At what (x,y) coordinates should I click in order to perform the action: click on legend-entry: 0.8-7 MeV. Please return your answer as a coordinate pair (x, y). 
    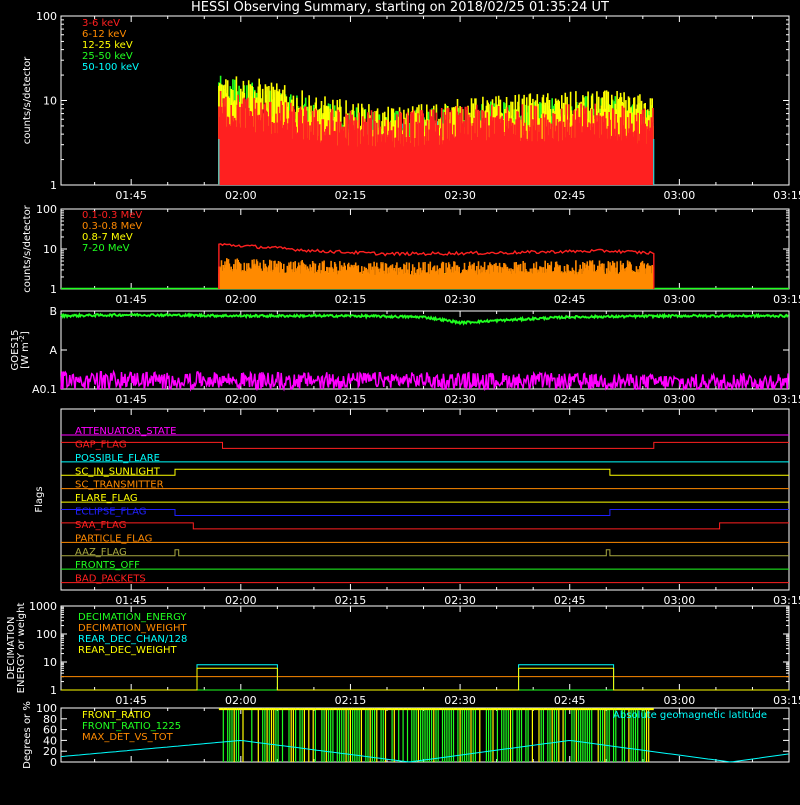
    Looking at the image, I should click on (107, 237).